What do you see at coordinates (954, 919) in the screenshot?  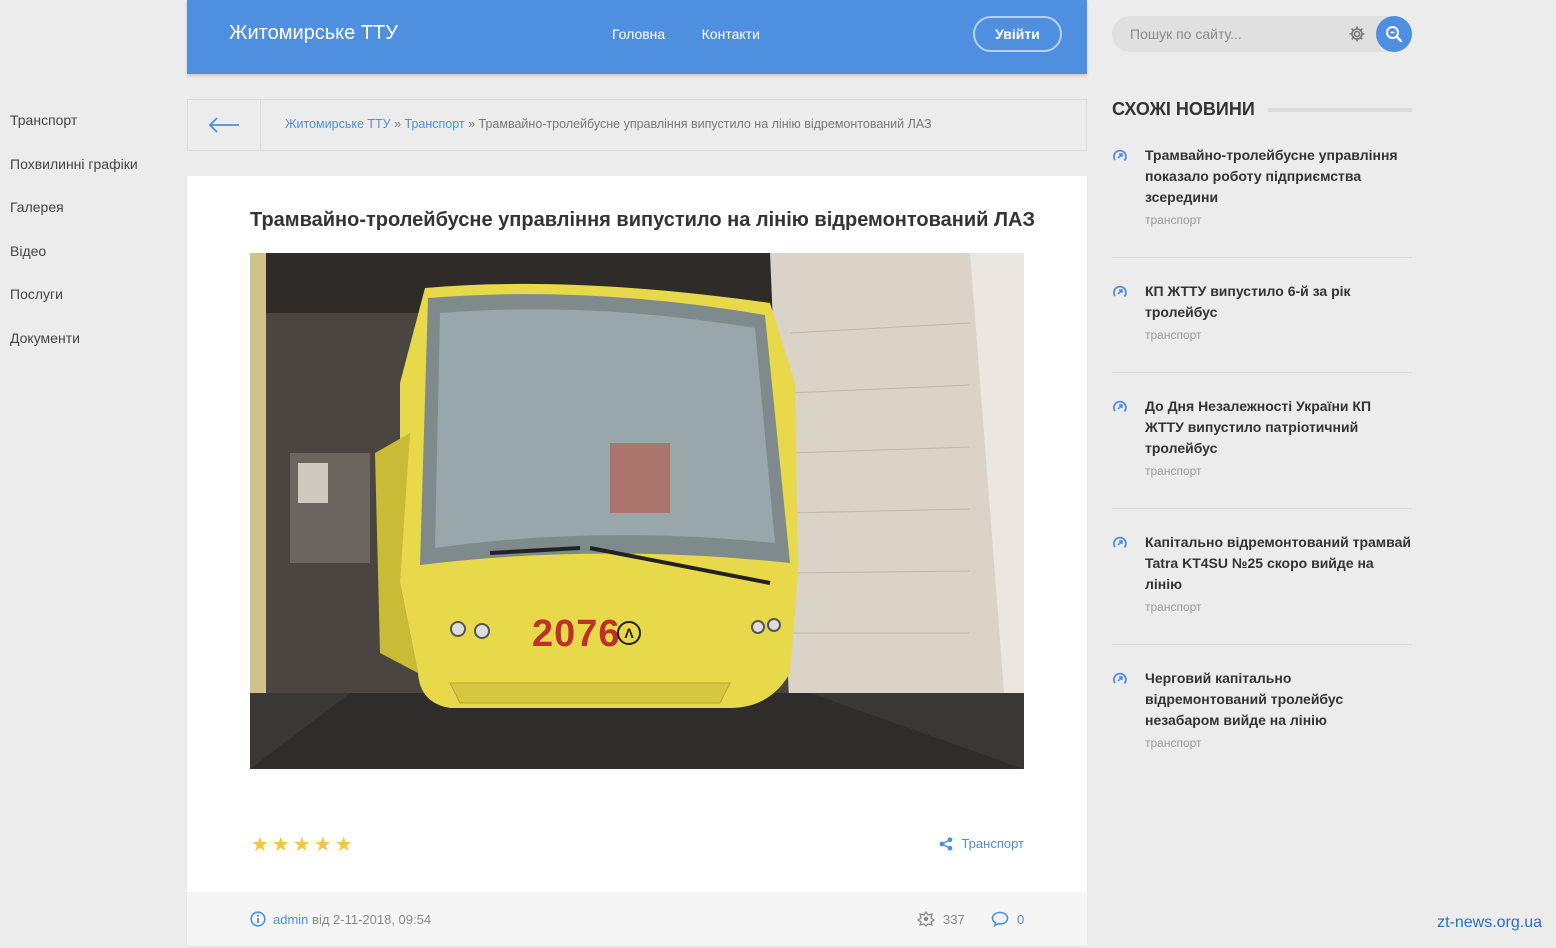 I see `views-count: 337` at bounding box center [954, 919].